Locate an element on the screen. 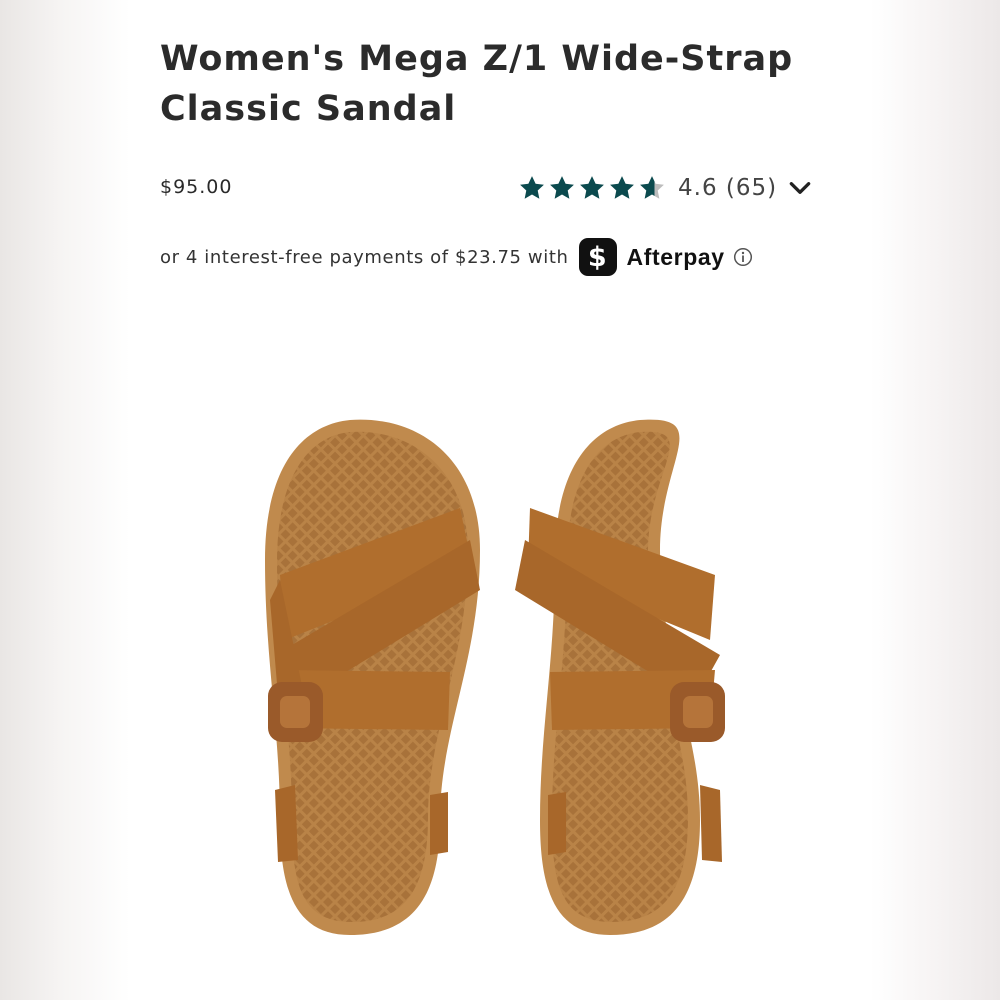 This screenshot has width=1000, height=1000. half-star-icon is located at coordinates (652, 187).